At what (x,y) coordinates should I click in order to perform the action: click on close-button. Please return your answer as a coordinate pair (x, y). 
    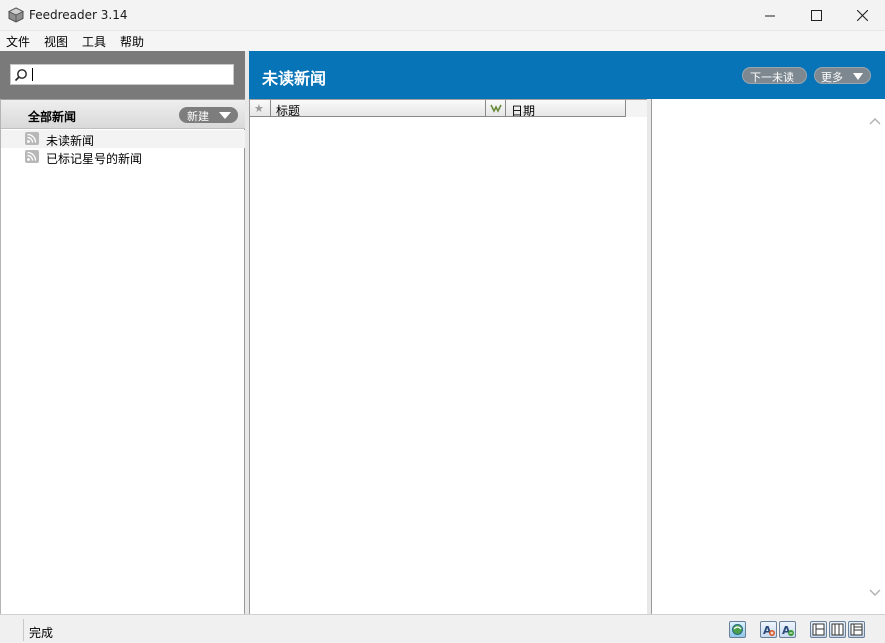
    Looking at the image, I should click on (862, 15).